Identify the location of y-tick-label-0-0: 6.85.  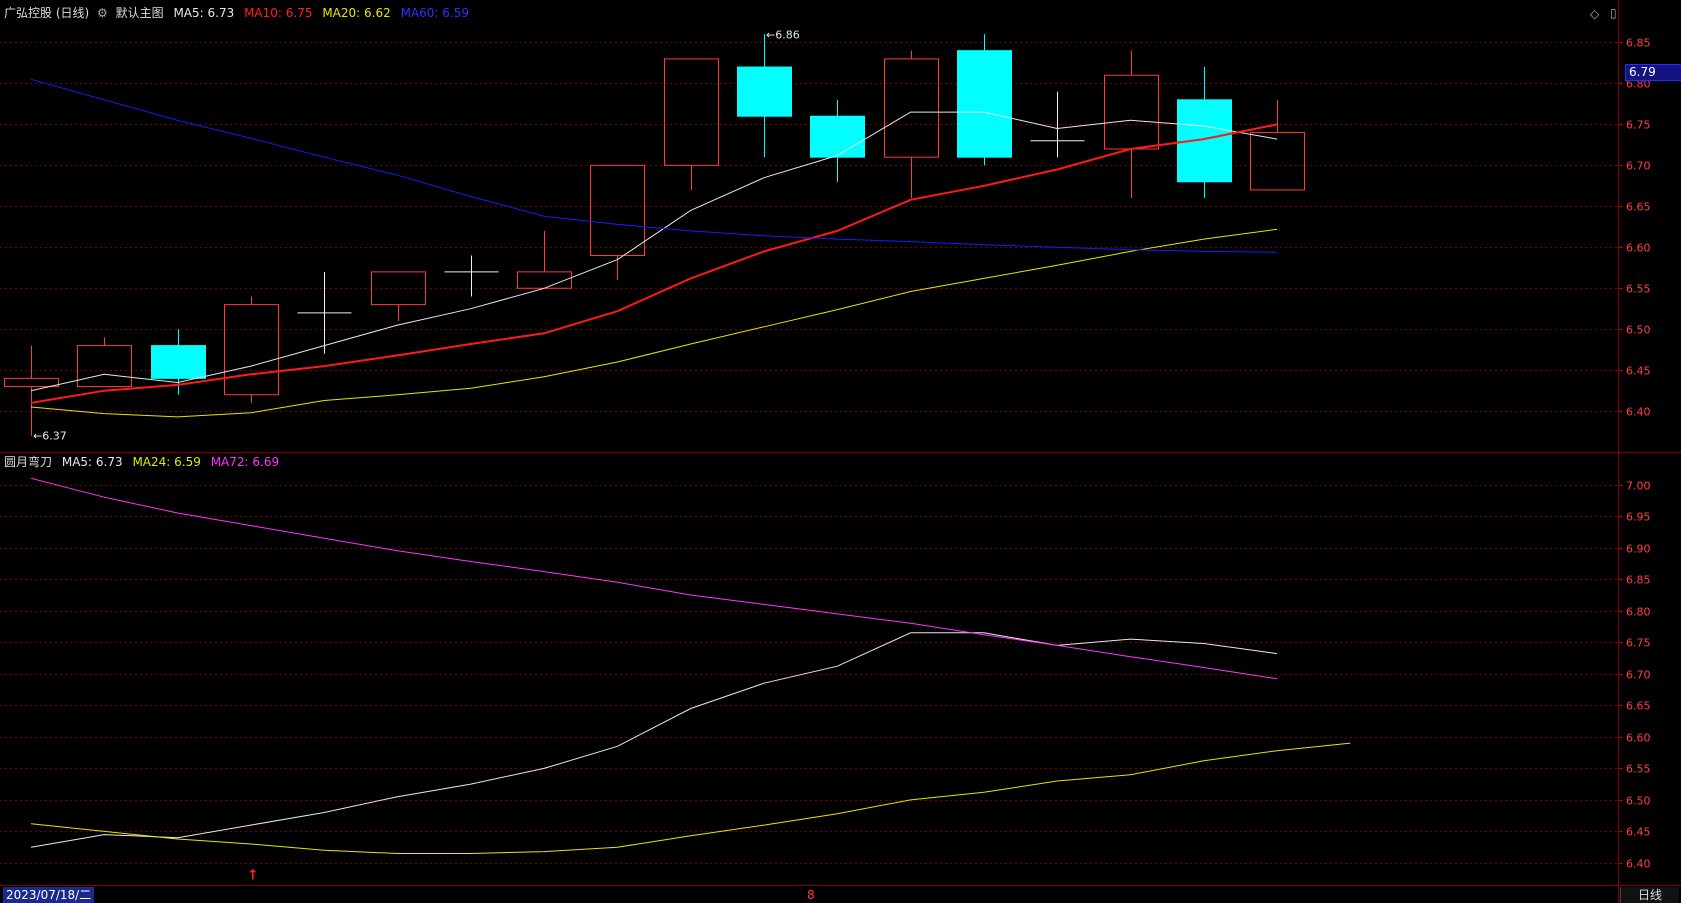
(1638, 43).